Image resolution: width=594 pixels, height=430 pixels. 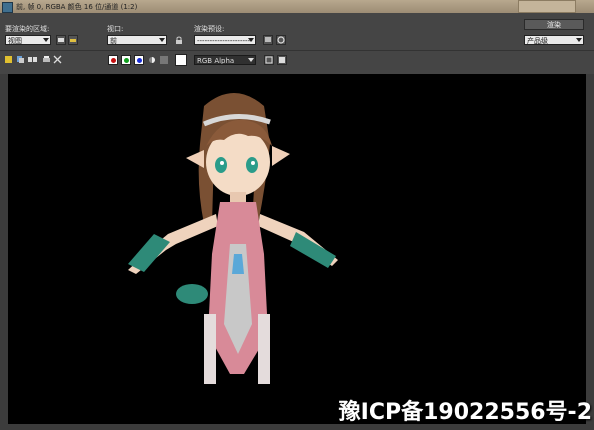 I want to click on display-channel-value: RGB Alpha, so click(x=216, y=61).